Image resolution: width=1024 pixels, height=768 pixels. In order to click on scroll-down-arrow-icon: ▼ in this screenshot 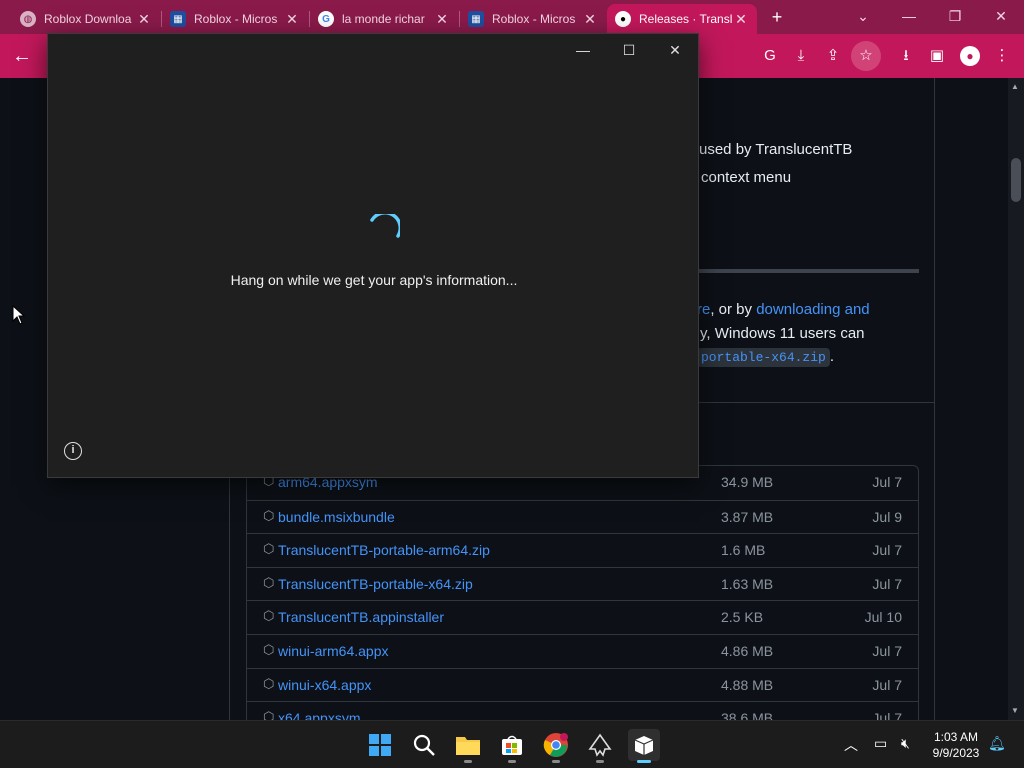, I will do `click(1015, 710)`.